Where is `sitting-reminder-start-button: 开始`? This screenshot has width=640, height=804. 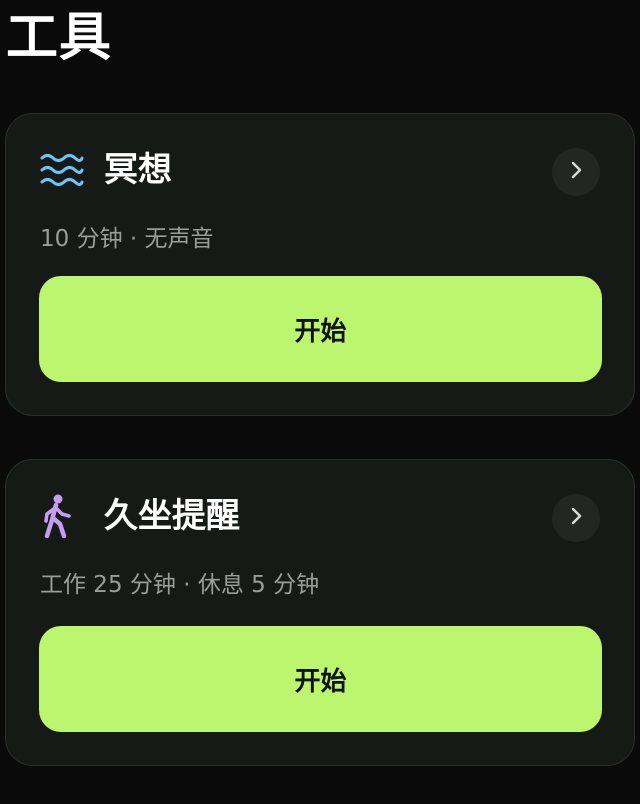 sitting-reminder-start-button: 开始 is located at coordinates (320, 679).